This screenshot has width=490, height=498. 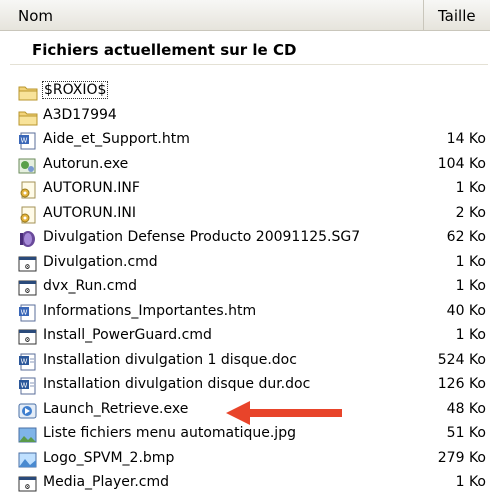 I want to click on file-name: Autorun.exe, so click(x=86, y=163).